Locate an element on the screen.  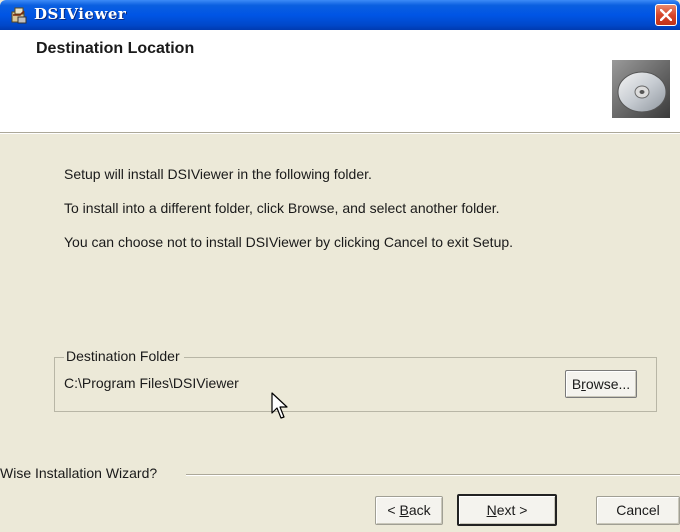
footer-divider is located at coordinates (433, 475).